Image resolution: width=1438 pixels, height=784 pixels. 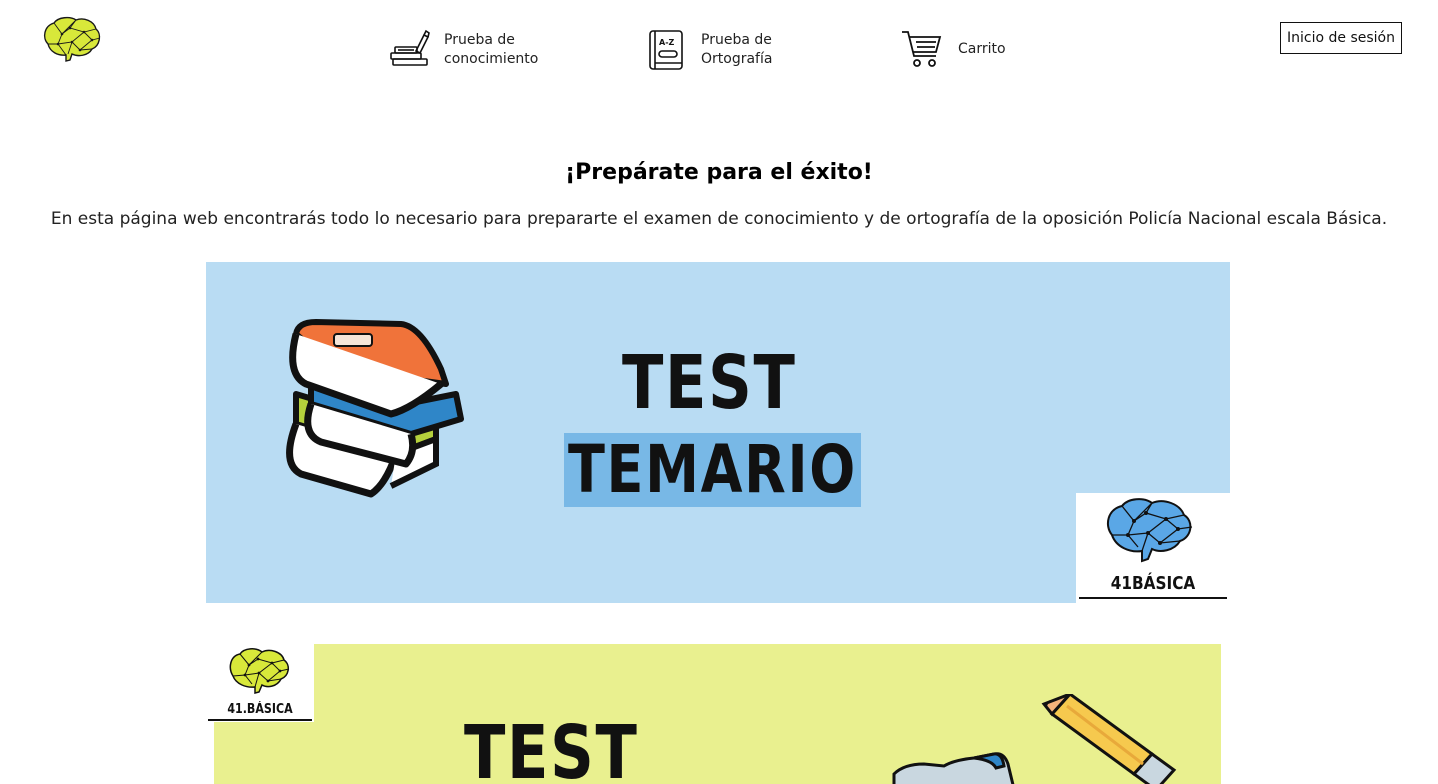 I want to click on brain-logo-icon, so click(x=71, y=39).